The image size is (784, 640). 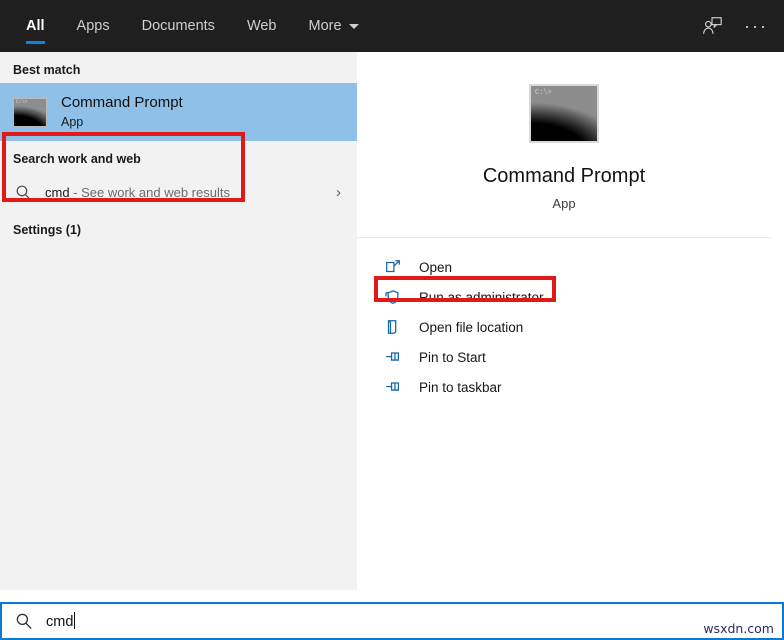 I want to click on web-result-query: cmd, so click(x=57, y=192).